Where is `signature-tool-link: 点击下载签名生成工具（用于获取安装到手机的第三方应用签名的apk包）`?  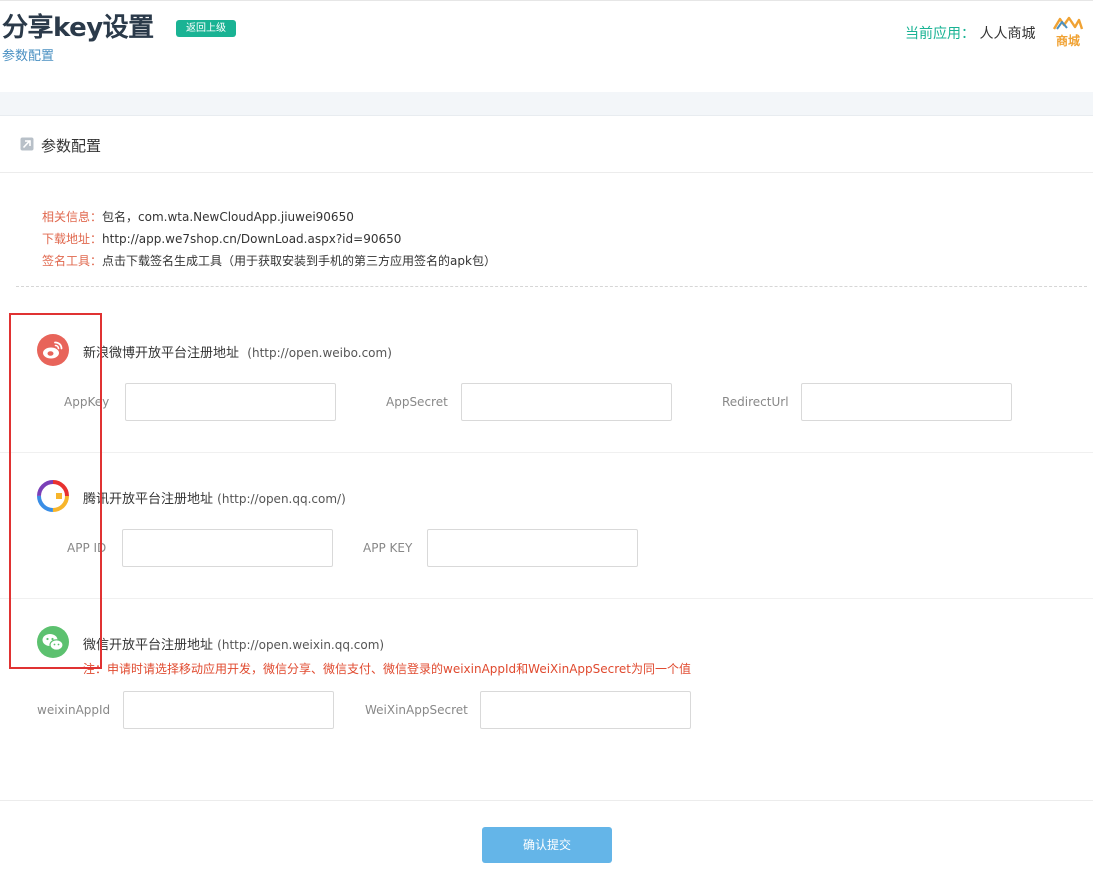
signature-tool-link: 点击下载签名生成工具（用于获取安装到手机的第三方应用签名的apk包） is located at coordinates (299, 261).